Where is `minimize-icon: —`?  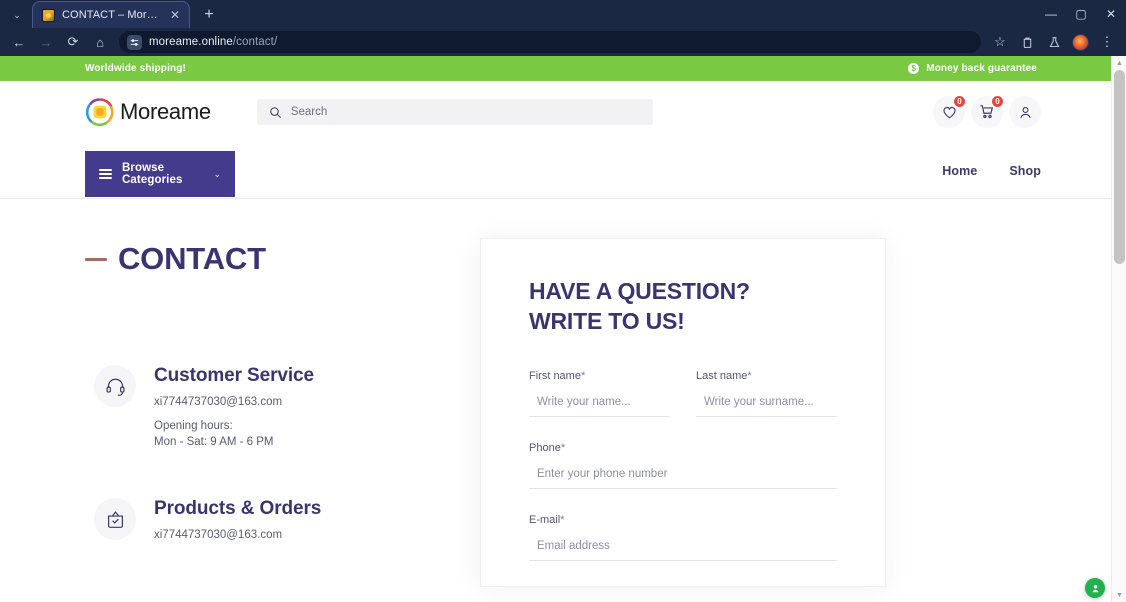
minimize-icon: — is located at coordinates (1051, 14).